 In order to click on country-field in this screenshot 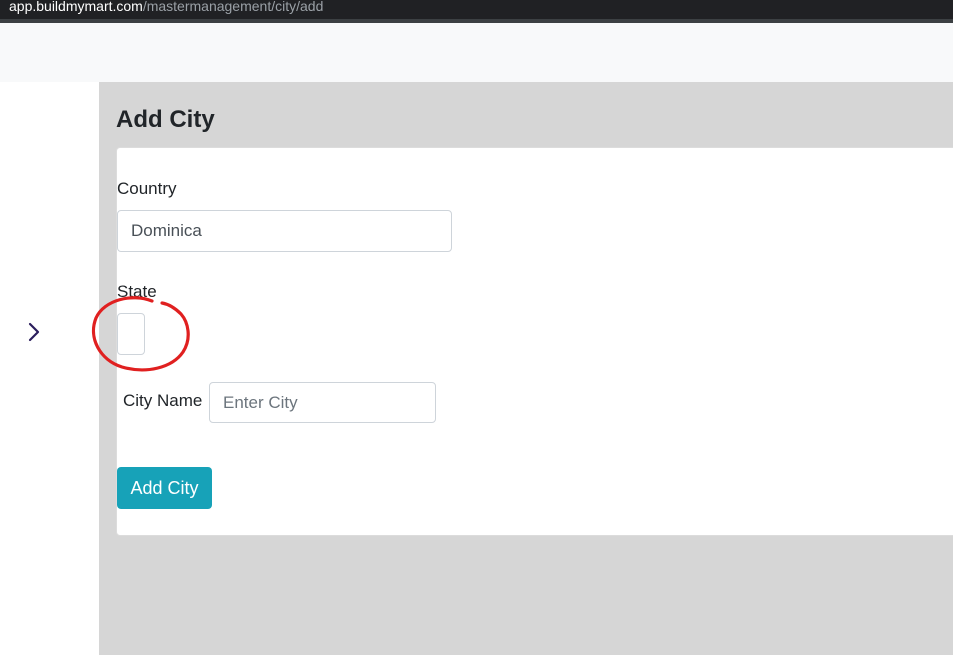, I will do `click(284, 231)`.